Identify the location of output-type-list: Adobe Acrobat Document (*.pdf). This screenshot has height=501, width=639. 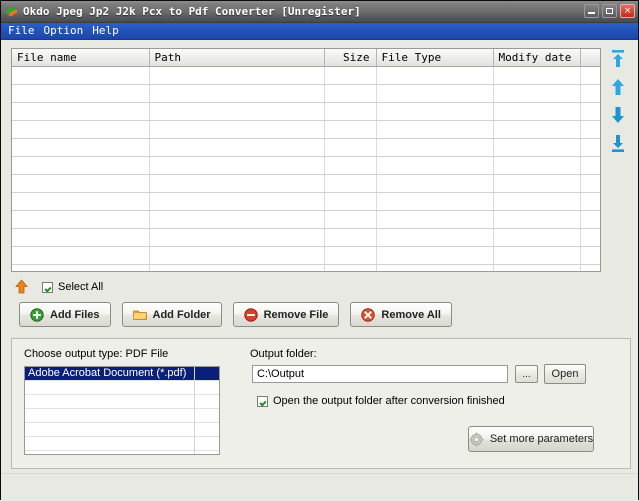
(122, 410).